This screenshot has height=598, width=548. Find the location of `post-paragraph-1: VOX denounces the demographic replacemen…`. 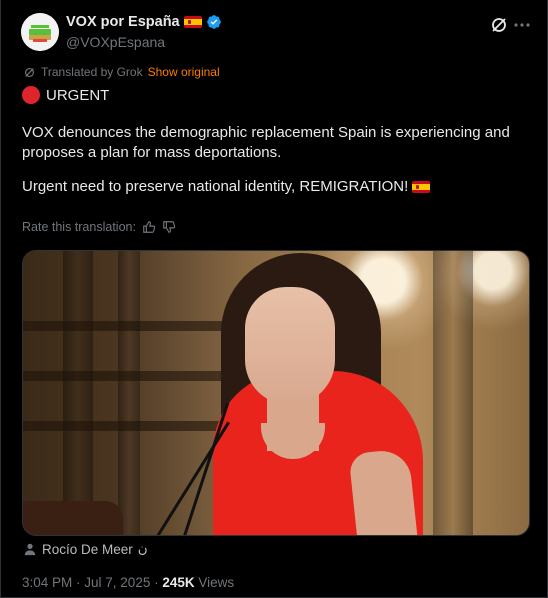

post-paragraph-1: VOX denounces the demographic replacemen… is located at coordinates (266, 142).